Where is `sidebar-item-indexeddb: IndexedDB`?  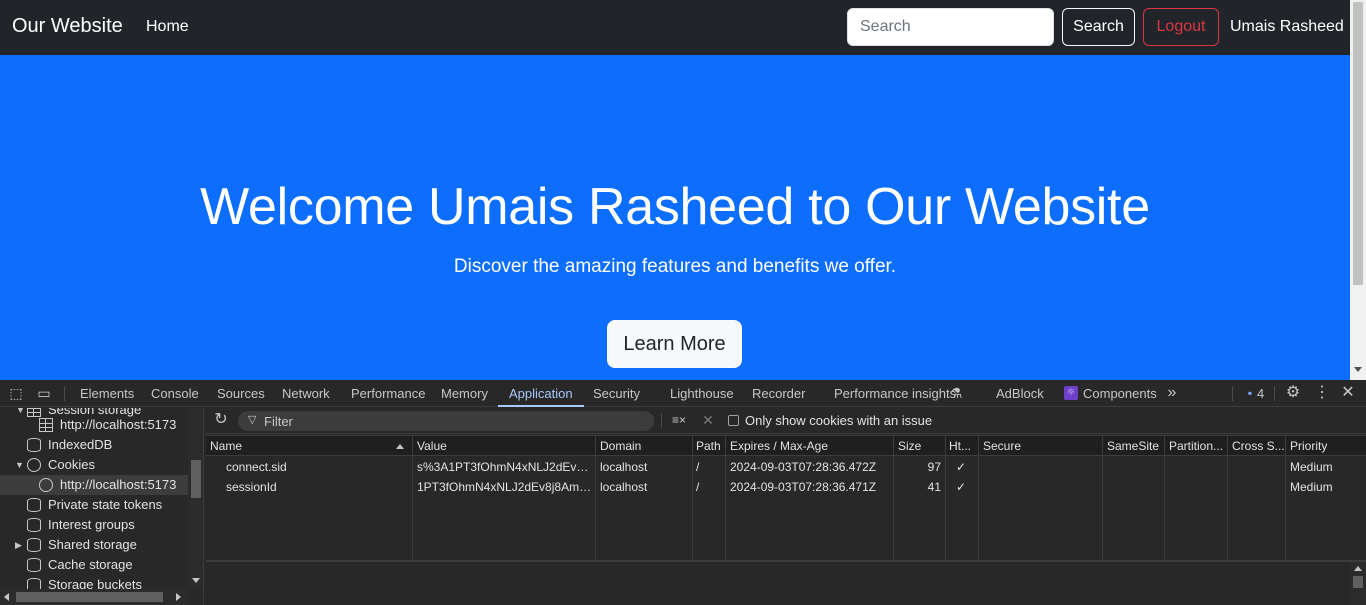 sidebar-item-indexeddb: IndexedDB is located at coordinates (94, 445).